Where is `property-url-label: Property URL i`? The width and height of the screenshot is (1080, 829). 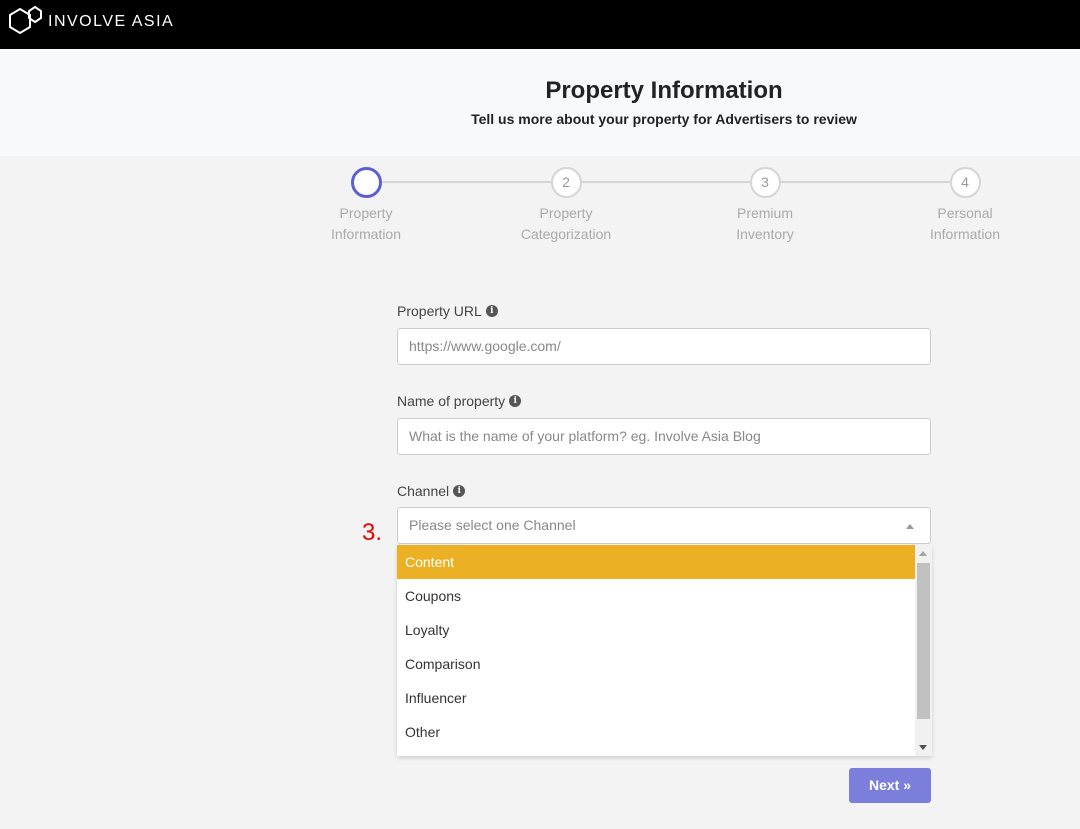
property-url-label: Property URL i is located at coordinates (447, 311).